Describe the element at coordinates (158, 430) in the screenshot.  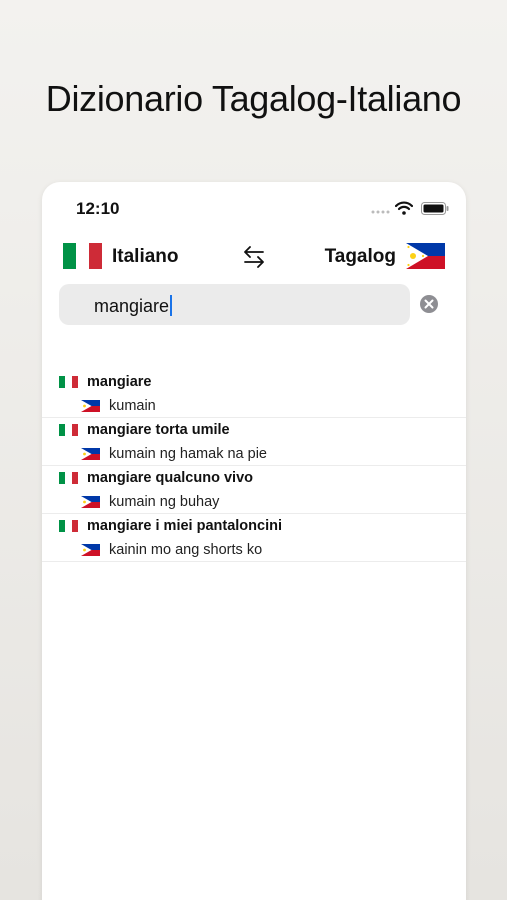
I see `italian-term: mangiare torta umile` at that location.